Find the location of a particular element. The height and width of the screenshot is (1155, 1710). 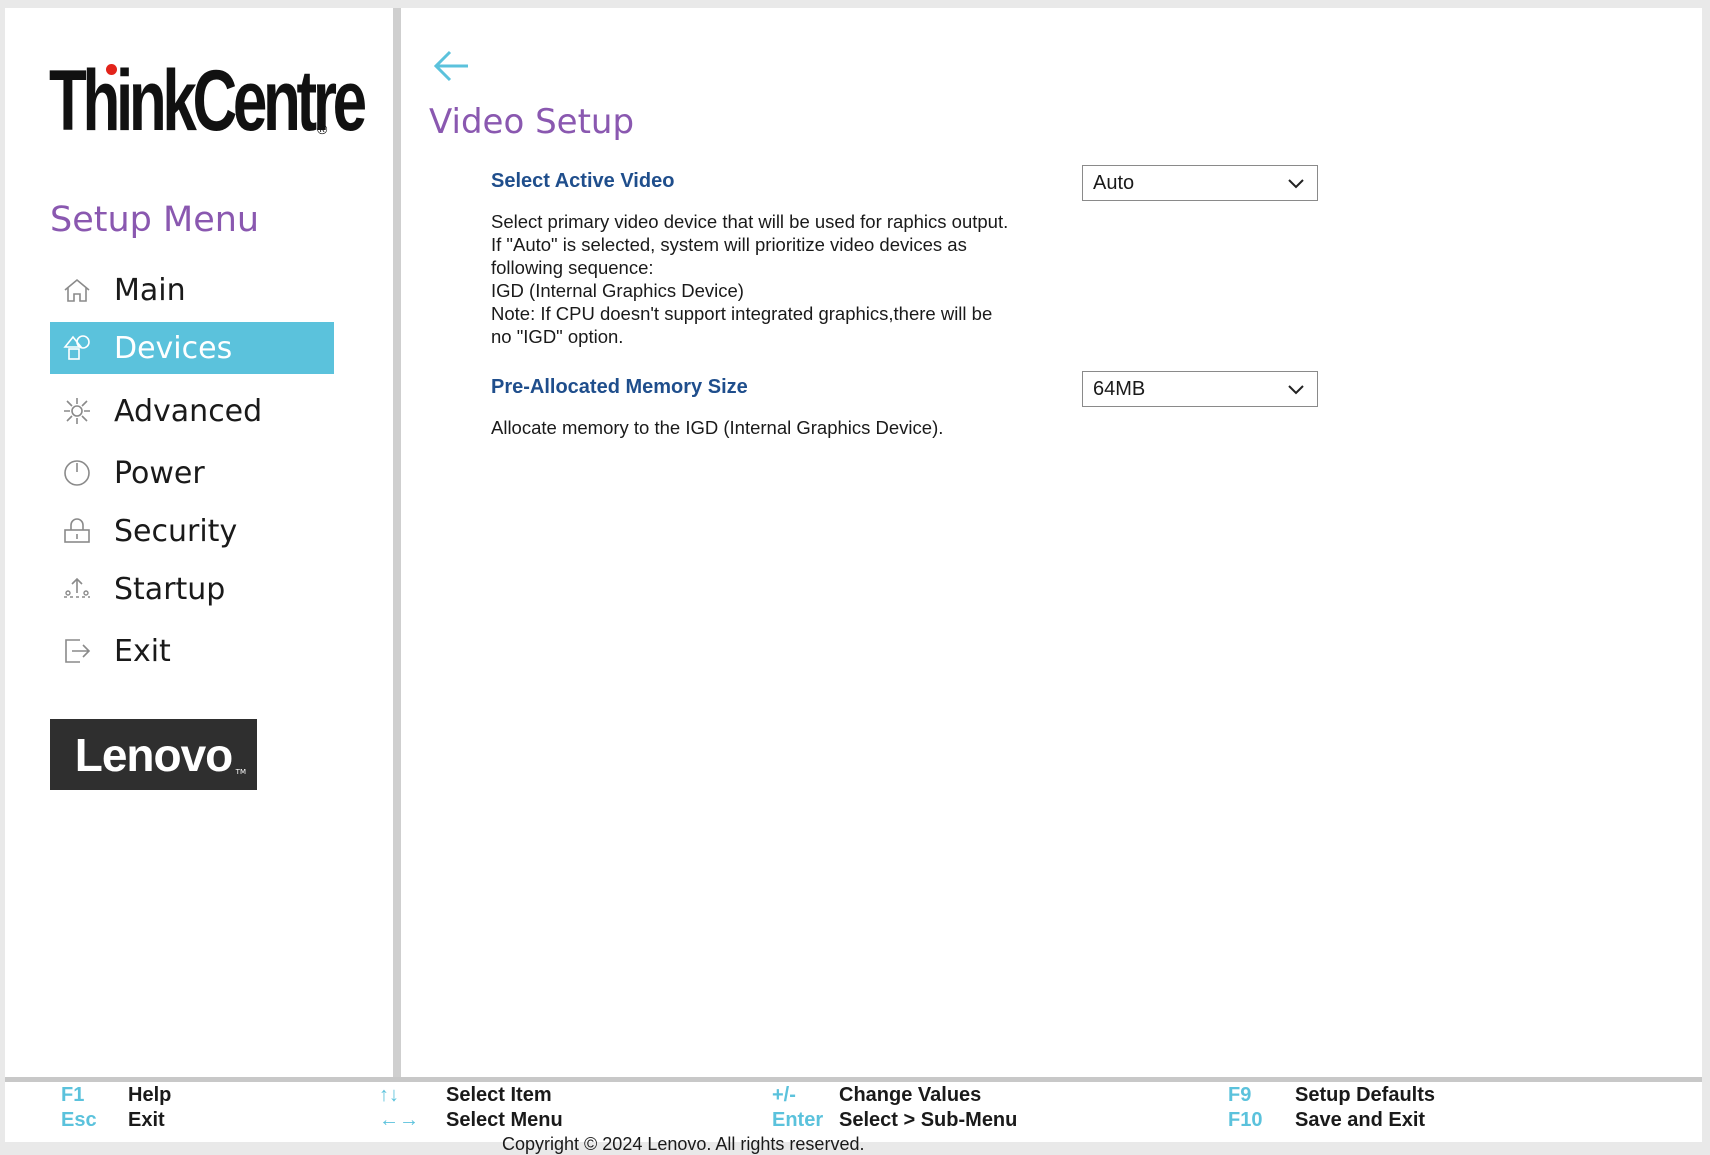

sidebar-item-label: Main is located at coordinates (150, 290).